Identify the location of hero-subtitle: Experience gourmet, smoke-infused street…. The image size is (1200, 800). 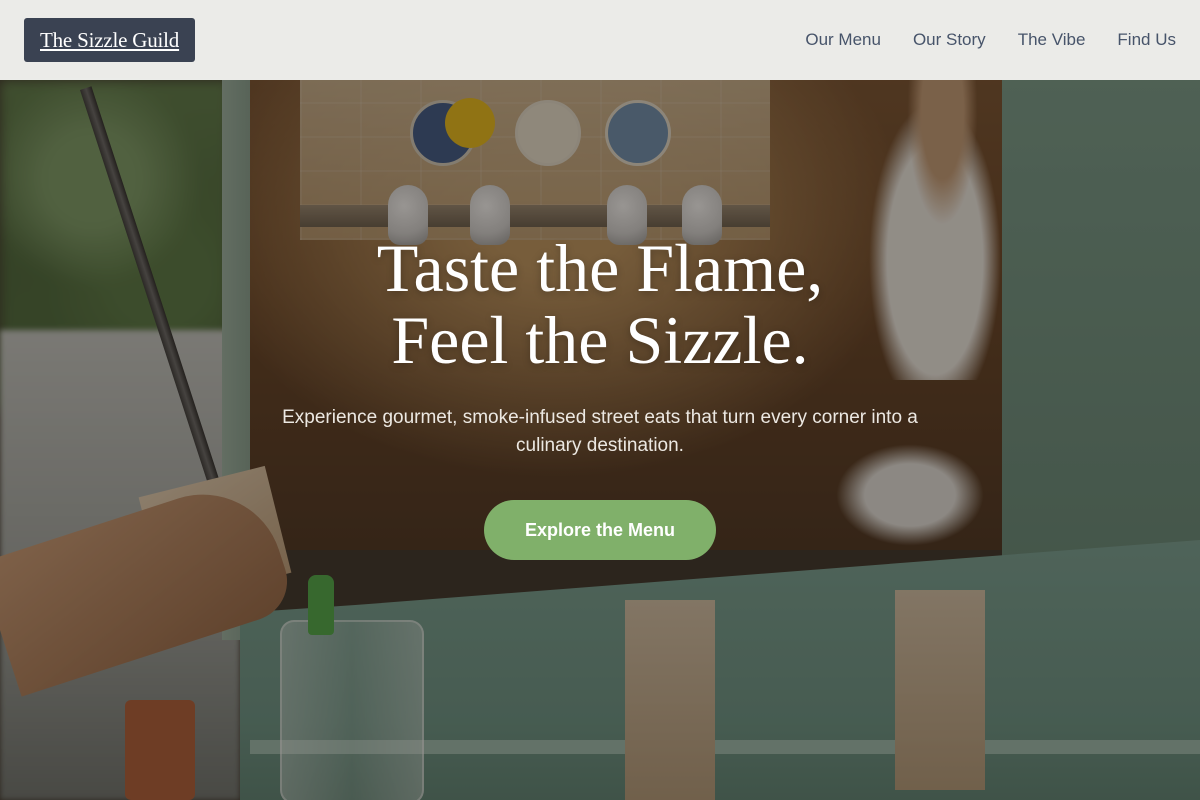
(600, 431).